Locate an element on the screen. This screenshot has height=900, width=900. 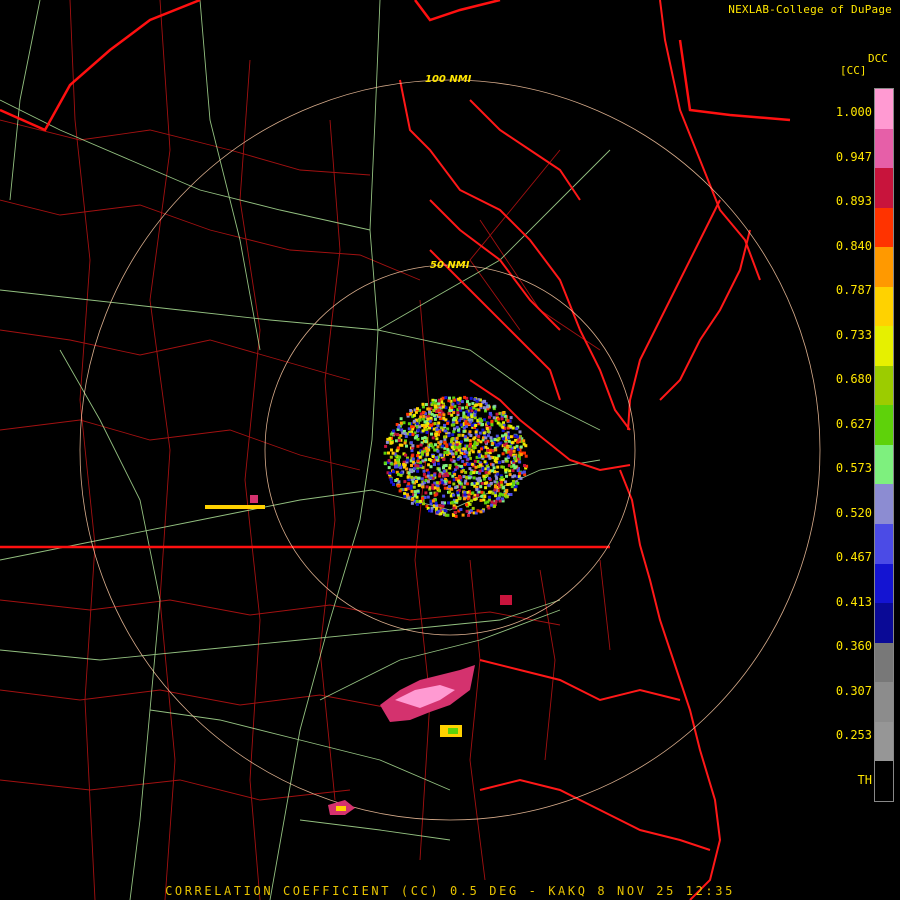
legend-tick: 0.253 is located at coordinates (853, 735).